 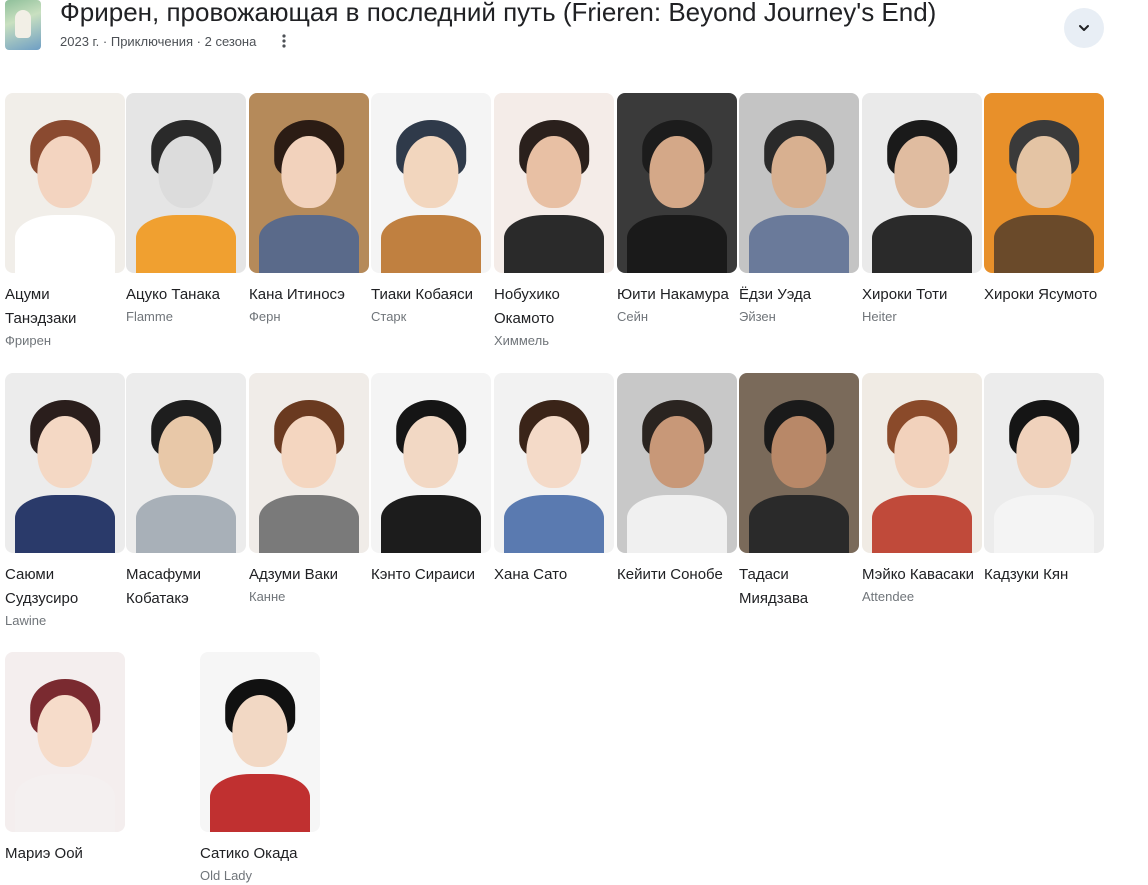 I want to click on character-name: Ферн, so click(x=265, y=316).